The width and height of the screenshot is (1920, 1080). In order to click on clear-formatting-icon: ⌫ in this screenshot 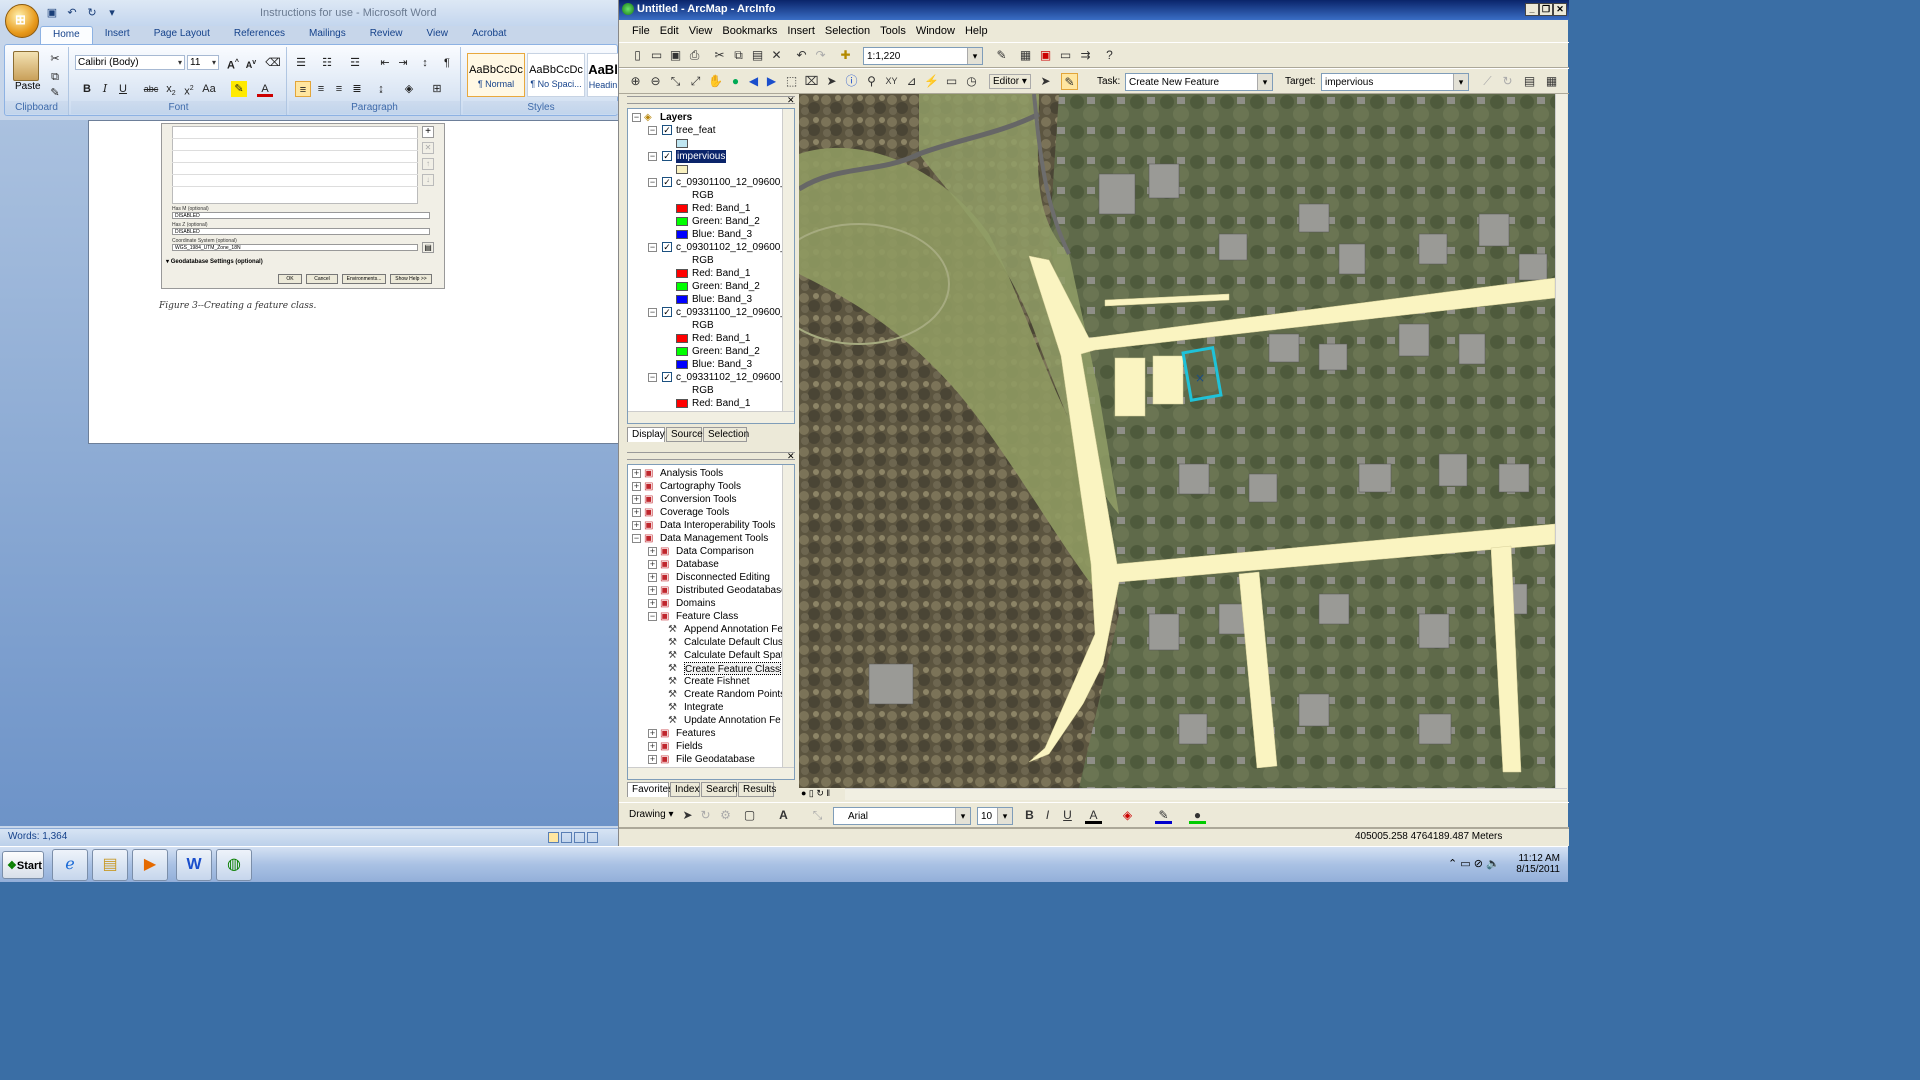, I will do `click(273, 63)`.